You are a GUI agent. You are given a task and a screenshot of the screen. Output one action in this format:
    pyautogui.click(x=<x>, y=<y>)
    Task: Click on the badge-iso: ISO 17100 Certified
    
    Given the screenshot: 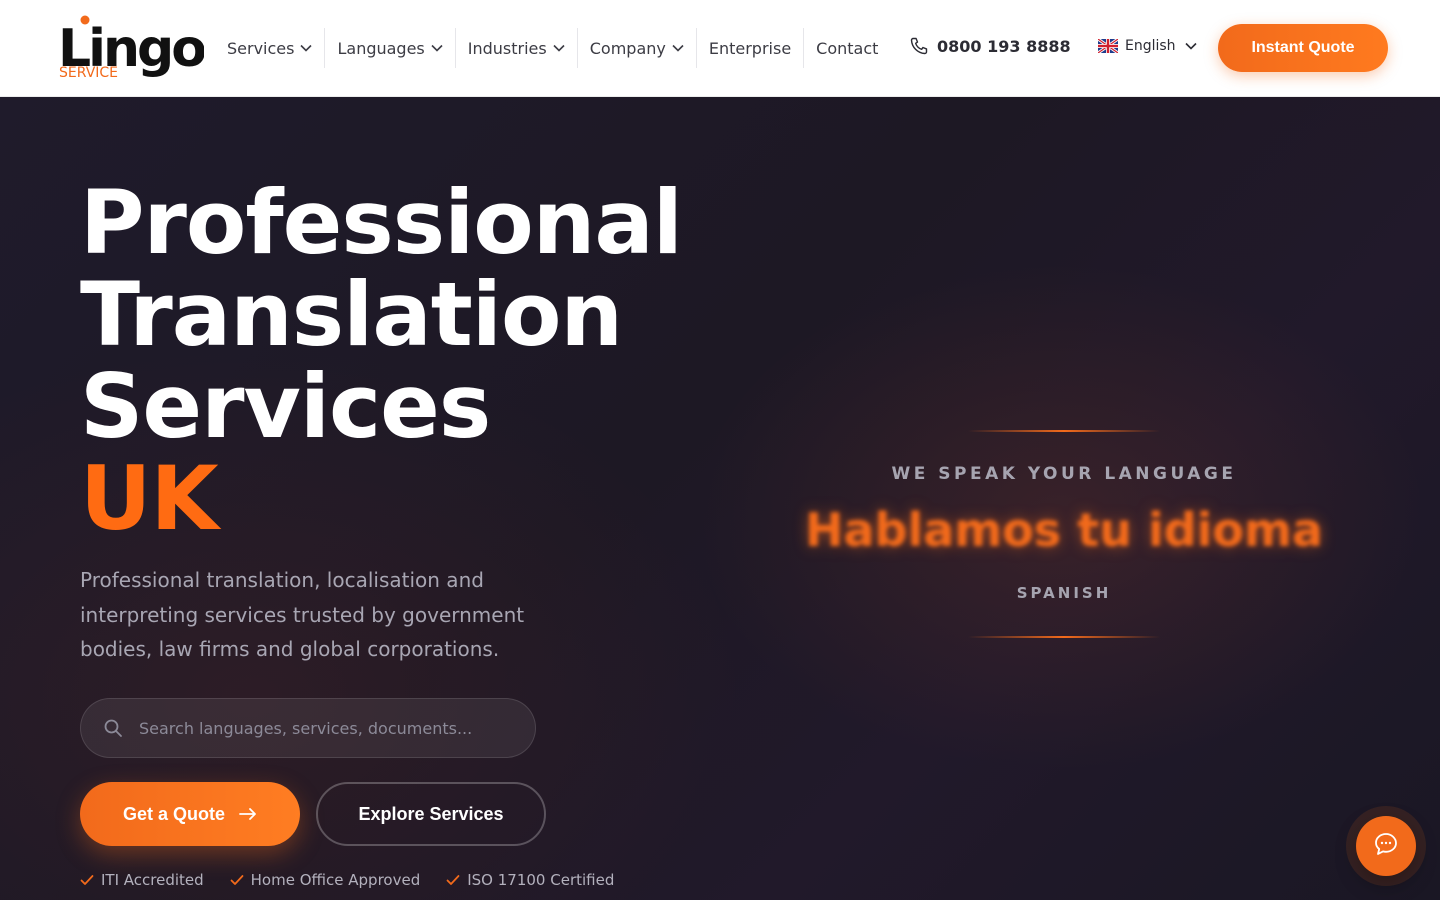 What is the action you would take?
    pyautogui.click(x=530, y=880)
    